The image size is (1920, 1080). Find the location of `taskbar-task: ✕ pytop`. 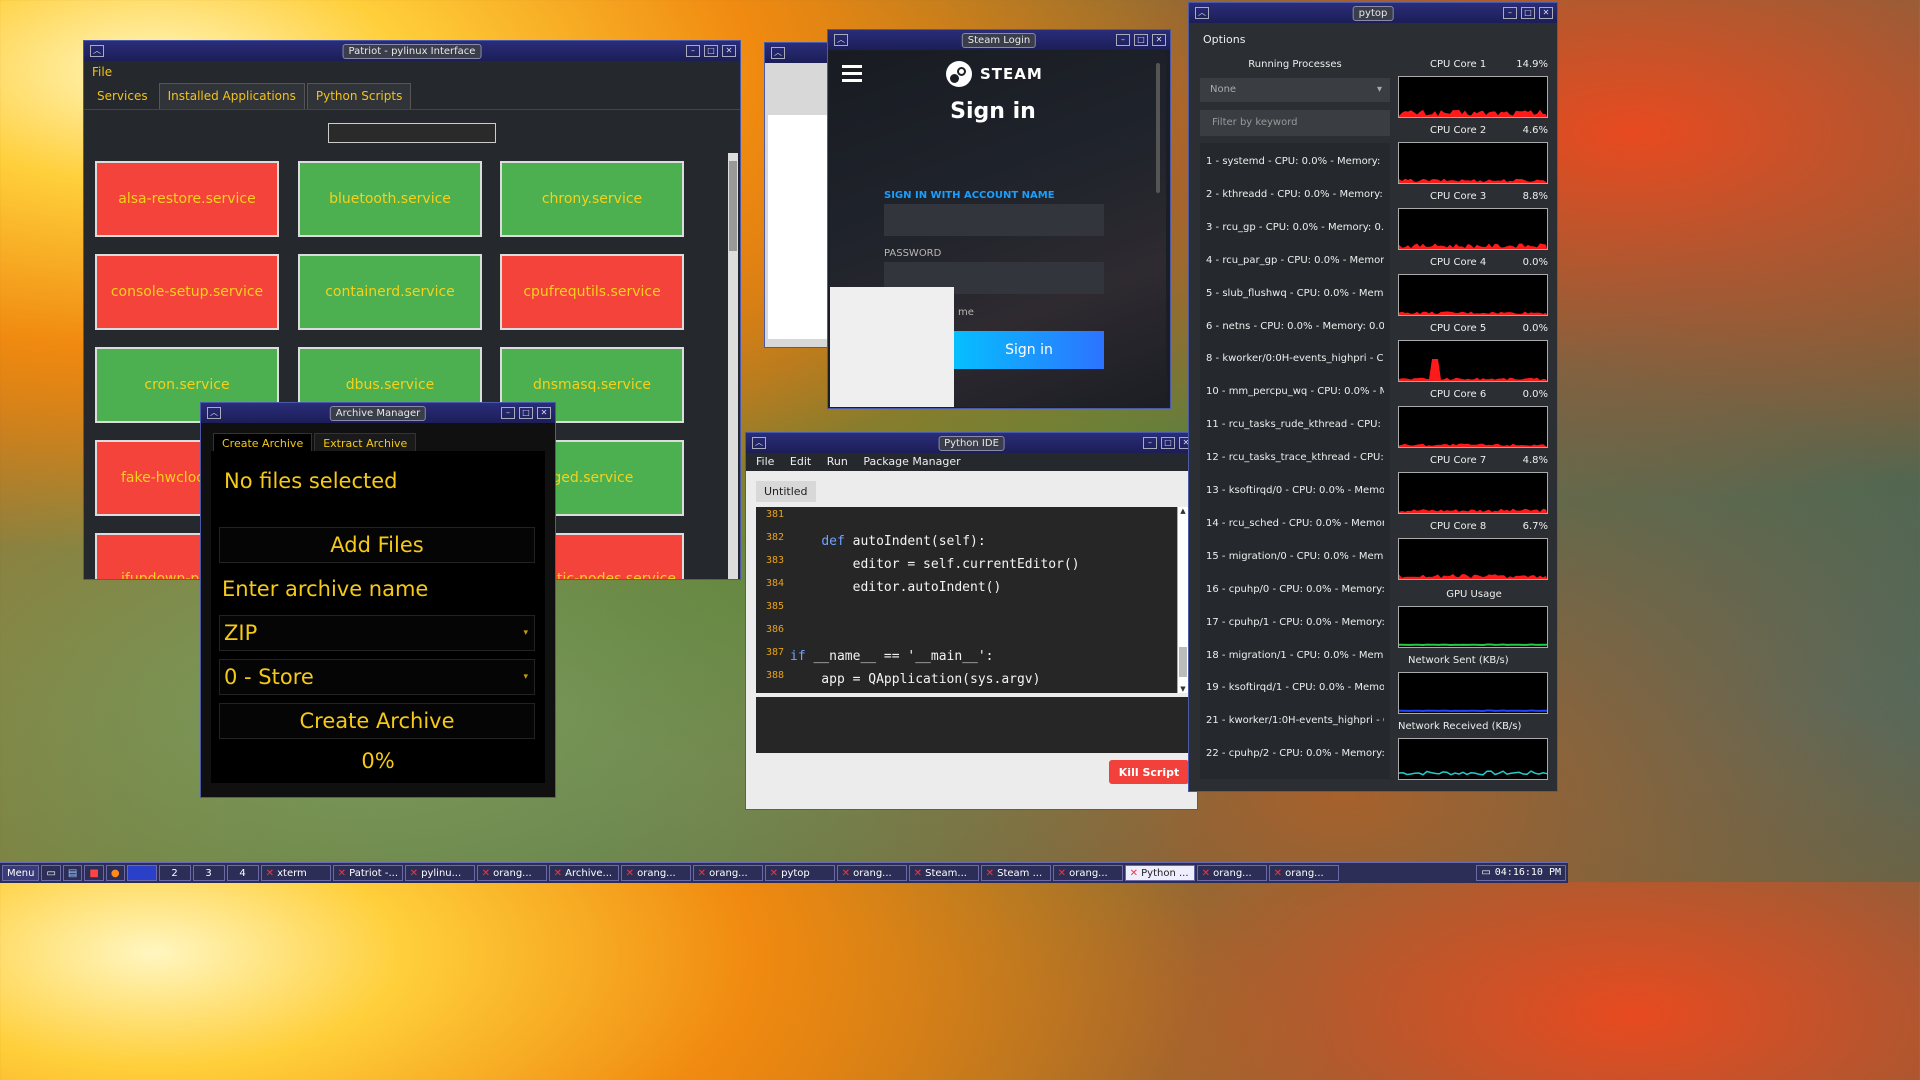

taskbar-task: ✕ pytop is located at coordinates (799, 873).